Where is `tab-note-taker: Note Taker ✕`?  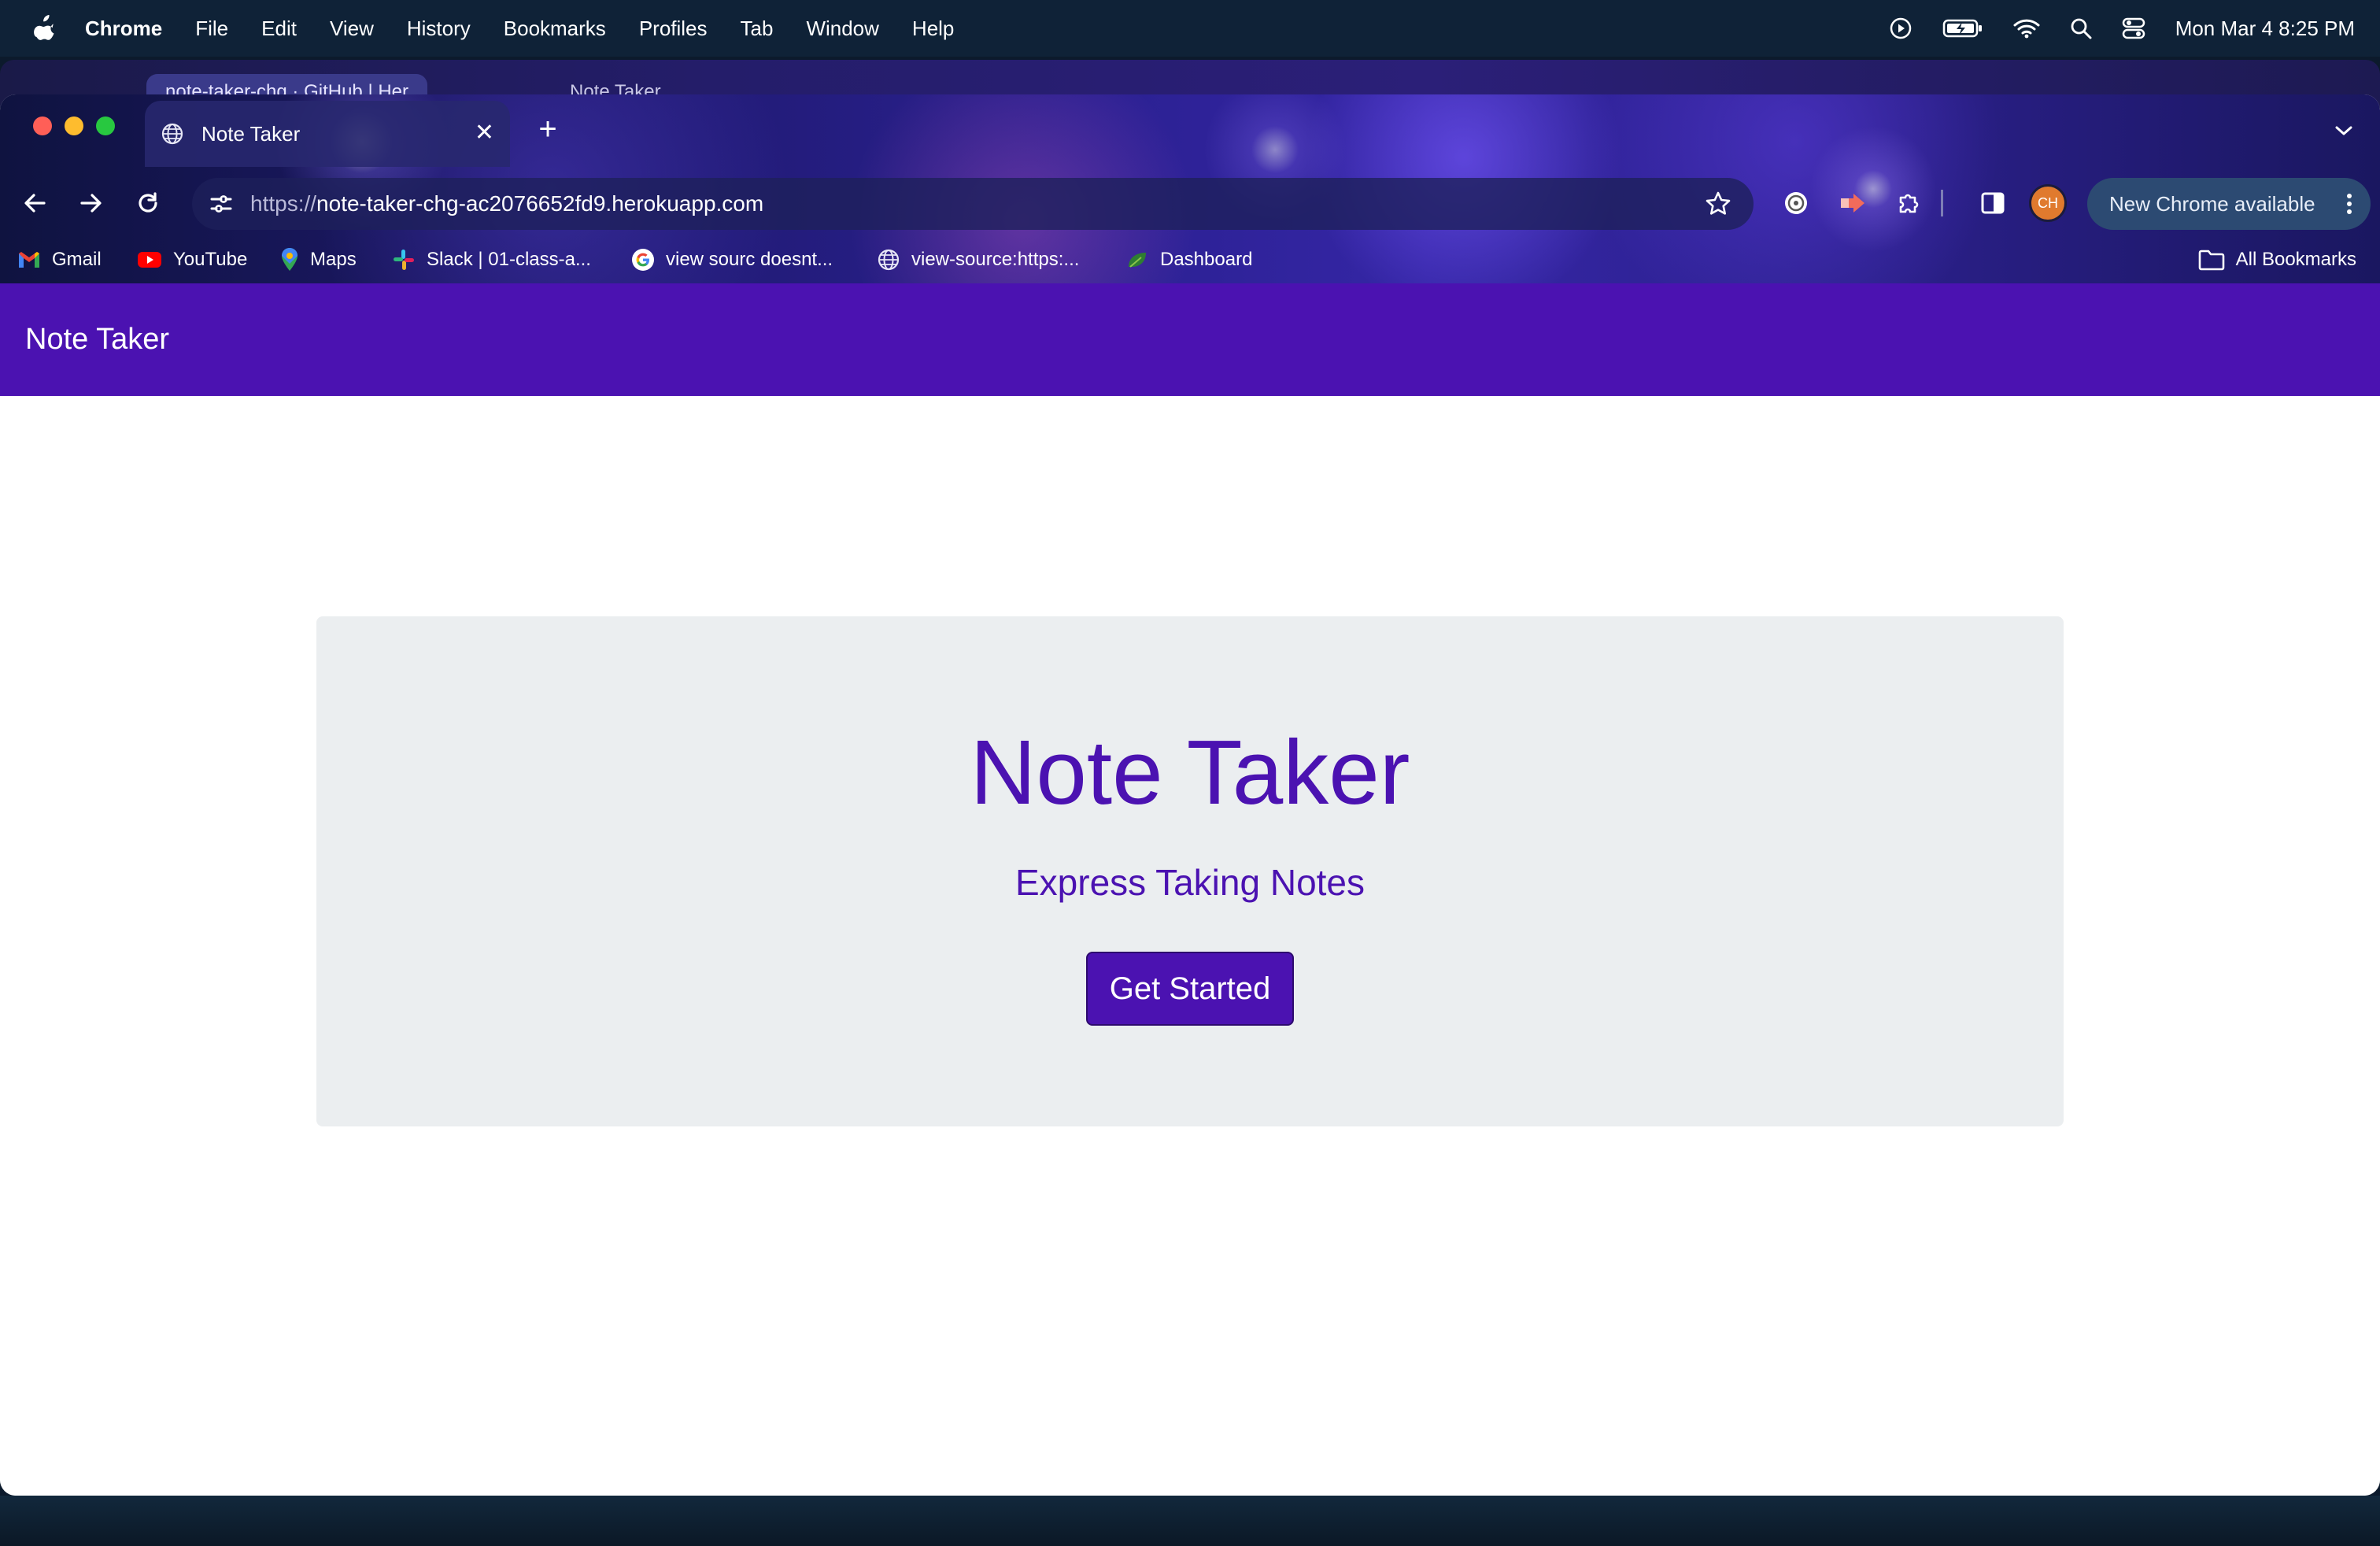 tab-note-taker: Note Taker ✕ is located at coordinates (327, 134).